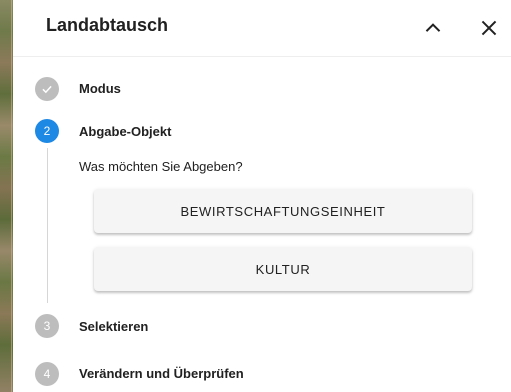  I want to click on kultur-button: KULTUR, so click(283, 269).